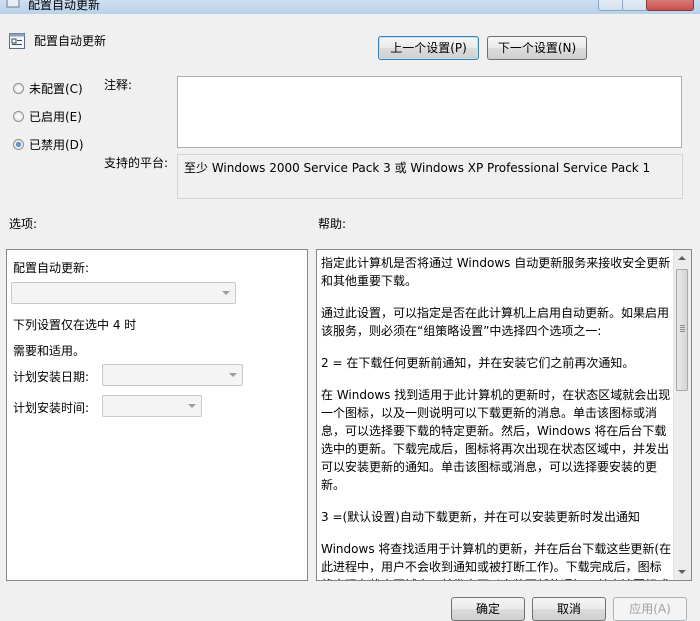  I want to click on policy-icon, so click(13, 4).